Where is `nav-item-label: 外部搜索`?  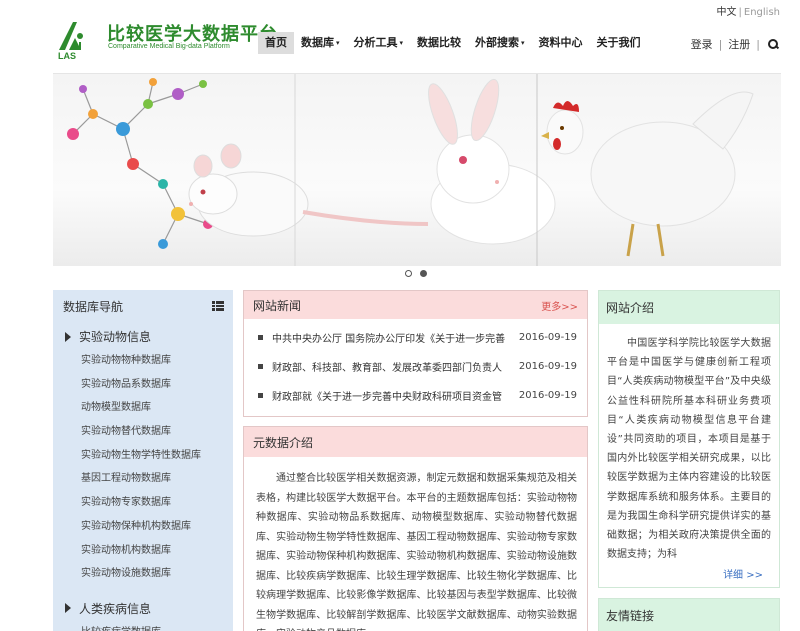 nav-item-label: 外部搜索 is located at coordinates (497, 42).